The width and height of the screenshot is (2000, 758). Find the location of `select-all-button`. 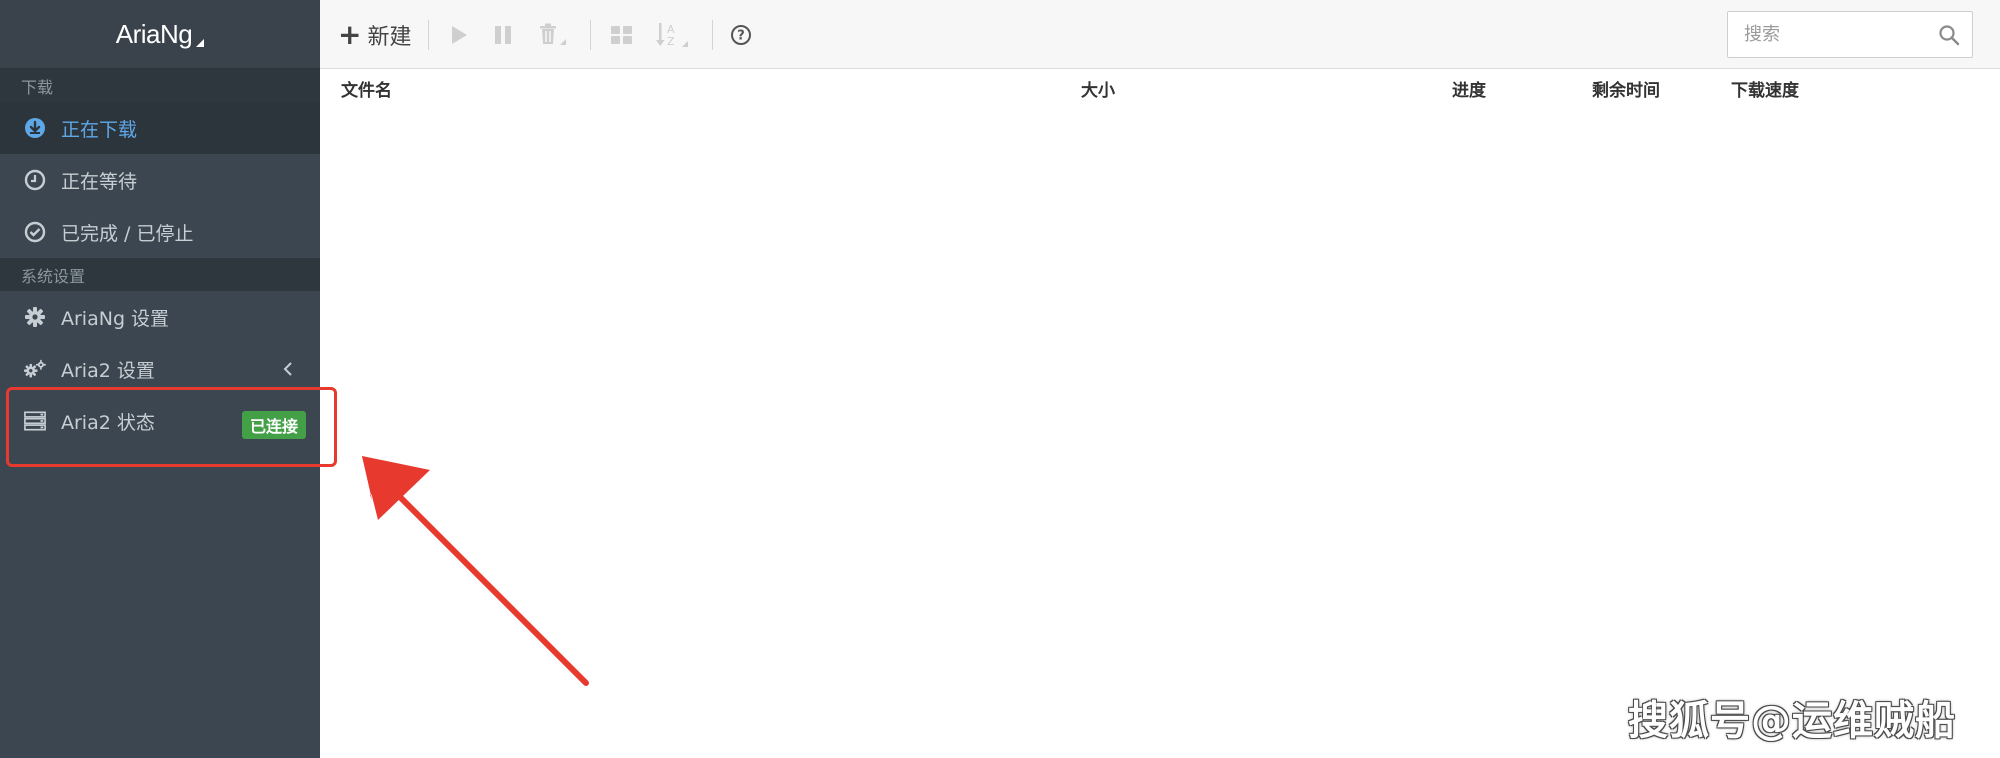

select-all-button is located at coordinates (622, 34).